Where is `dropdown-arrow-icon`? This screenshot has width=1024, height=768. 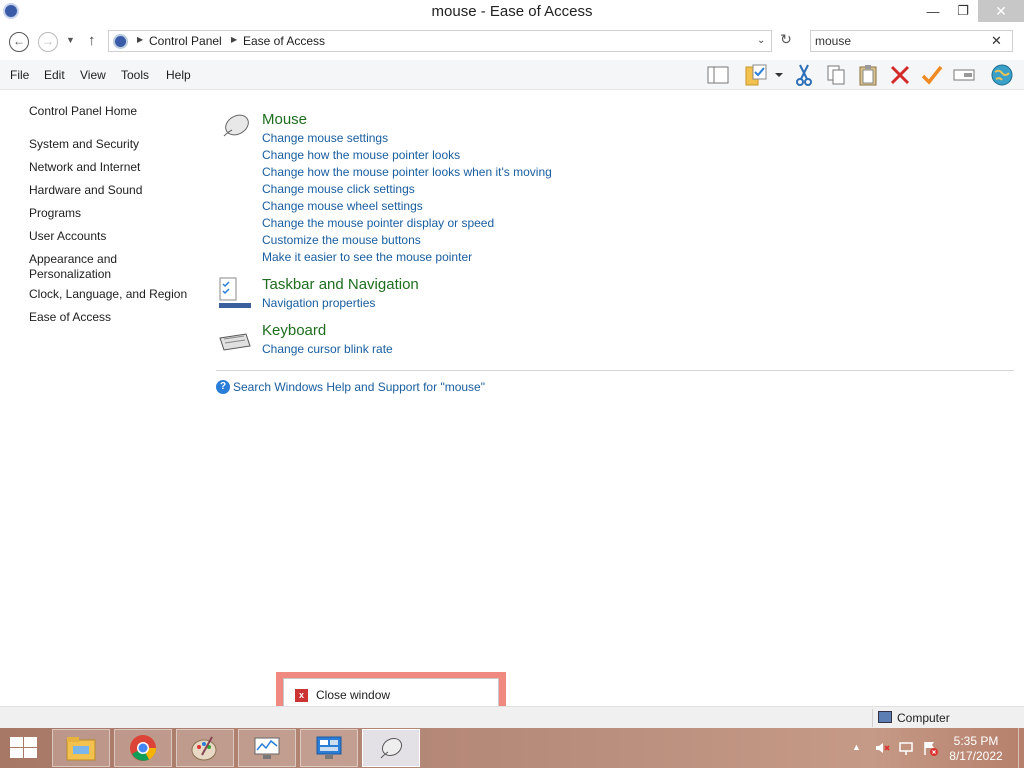 dropdown-arrow-icon is located at coordinates (779, 75).